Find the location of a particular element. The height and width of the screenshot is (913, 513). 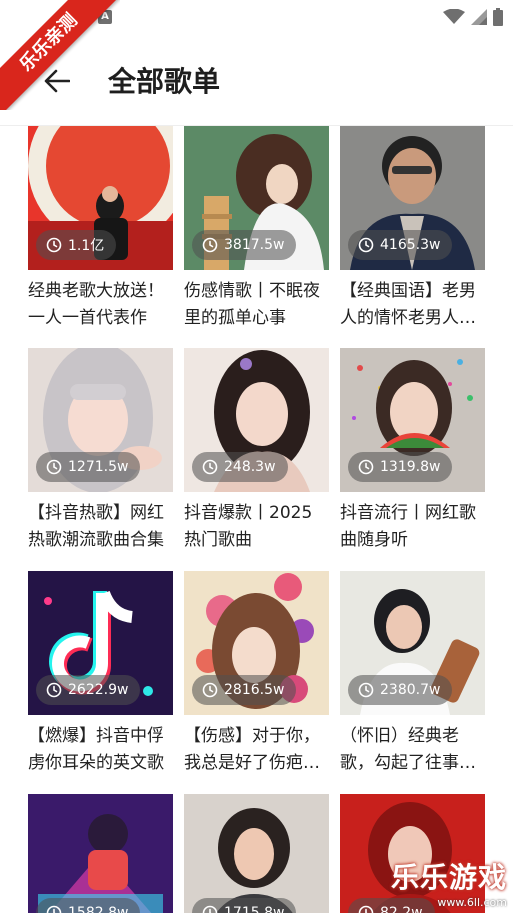

play-count-badge: 1.1亿 is located at coordinates (76, 245).